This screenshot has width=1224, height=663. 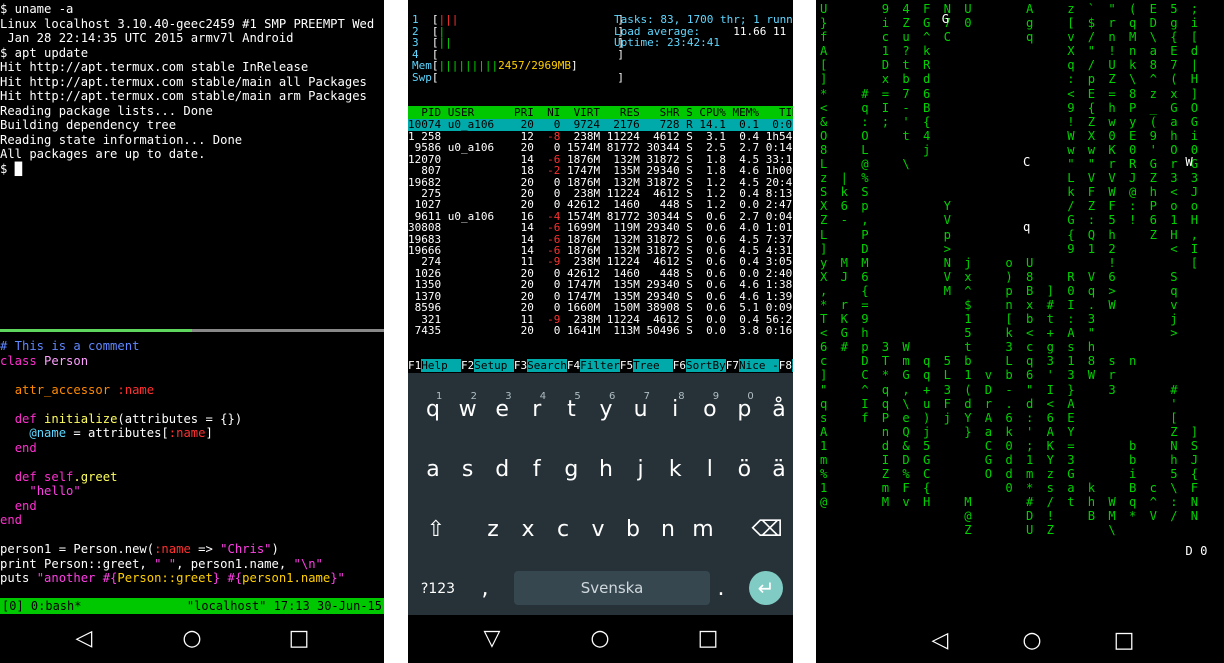 What do you see at coordinates (493, 529) in the screenshot?
I see `key-z: z` at bounding box center [493, 529].